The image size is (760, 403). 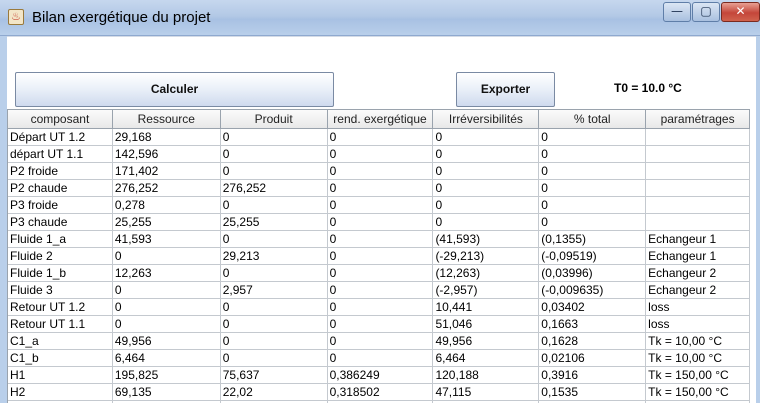 I want to click on cell-composant: P2 froide, so click(x=60, y=171).